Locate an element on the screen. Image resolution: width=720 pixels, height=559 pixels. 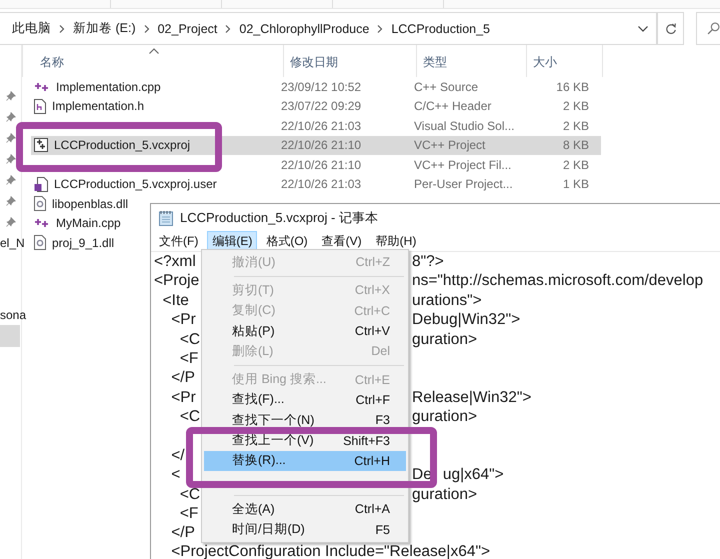
shortcut-text: Ctrl+E is located at coordinates (372, 379).